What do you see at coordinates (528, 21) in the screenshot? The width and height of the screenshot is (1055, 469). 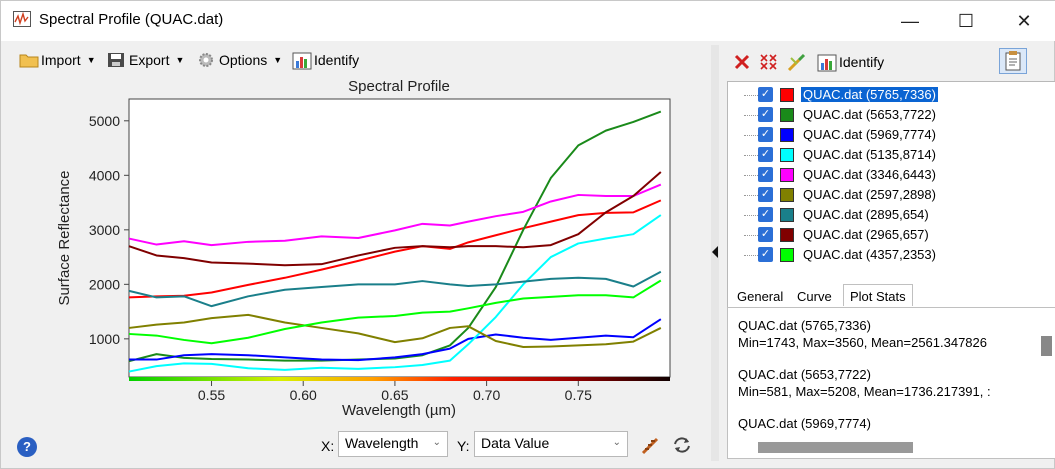 I see `title-bar: Spectral Profile (QUAC.dat) — ☐ ✕` at bounding box center [528, 21].